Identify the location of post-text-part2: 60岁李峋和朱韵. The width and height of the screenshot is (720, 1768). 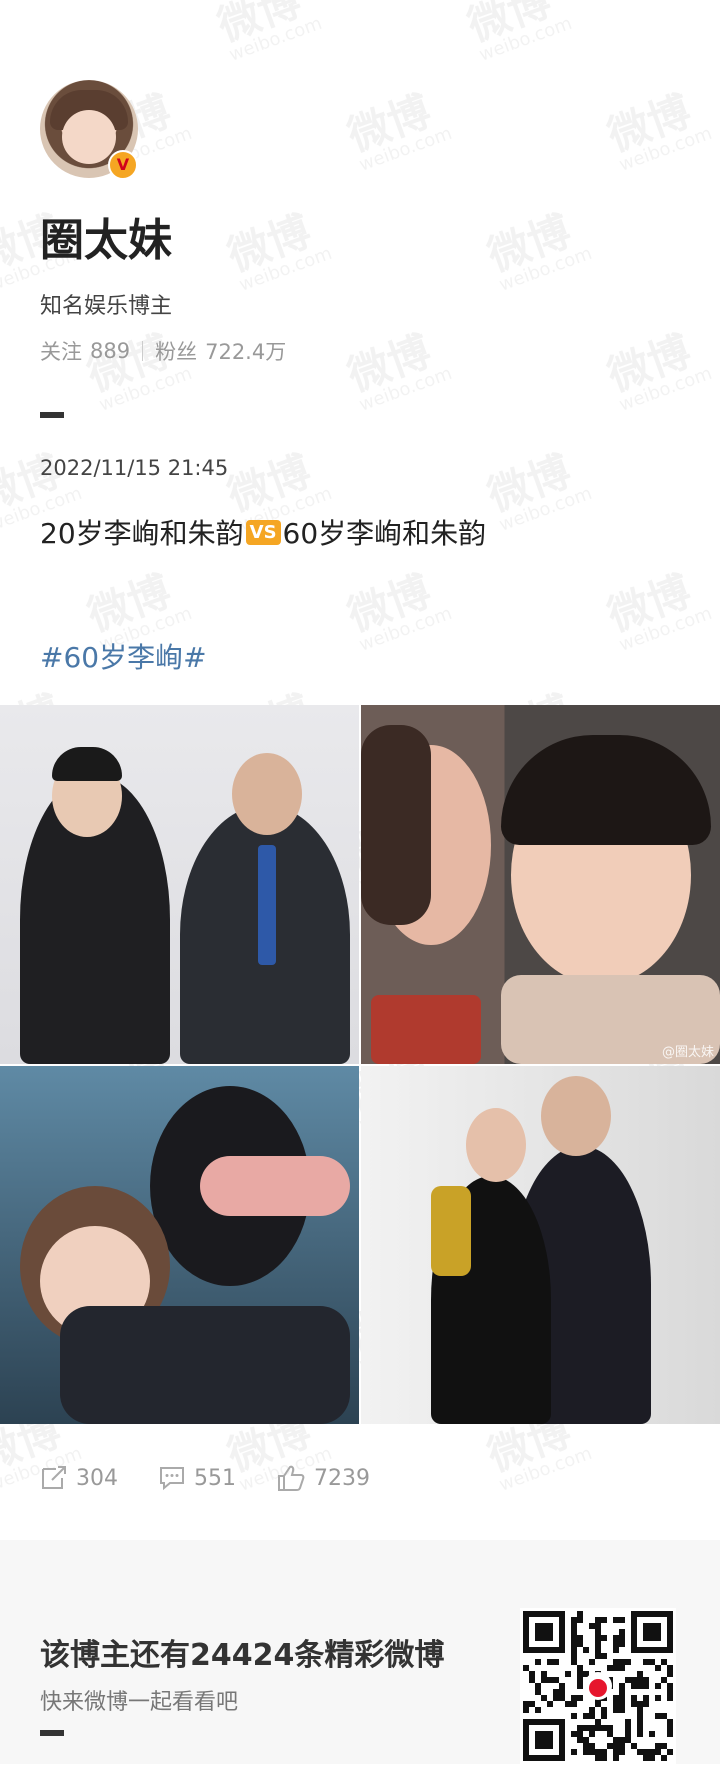
(384, 533).